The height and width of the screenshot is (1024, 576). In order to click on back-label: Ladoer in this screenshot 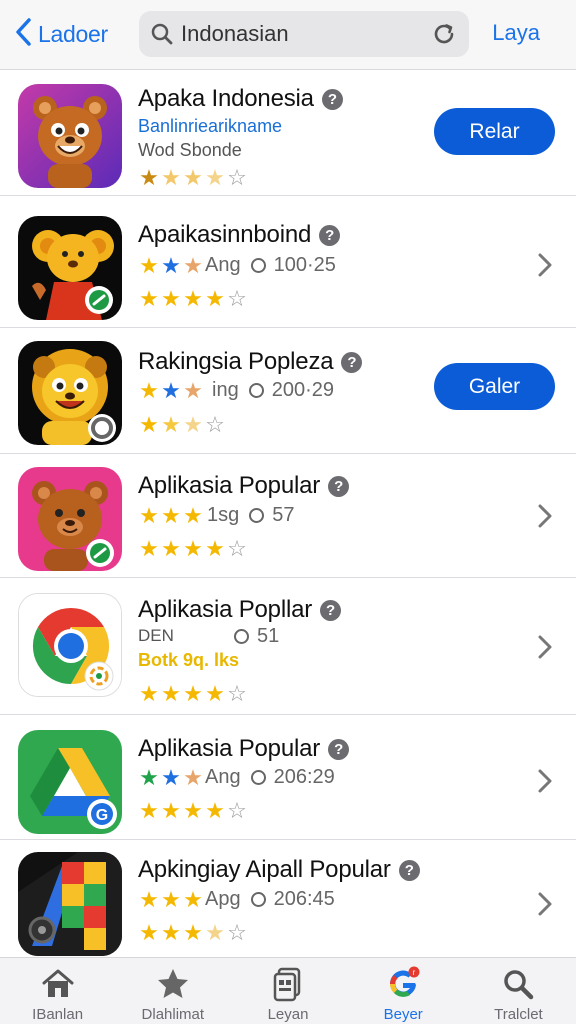, I will do `click(73, 33)`.